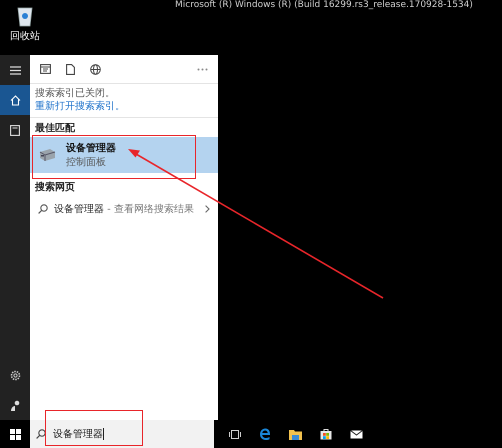 The height and width of the screenshot is (448, 502). What do you see at coordinates (202, 69) in the screenshot?
I see `more-icon` at bounding box center [202, 69].